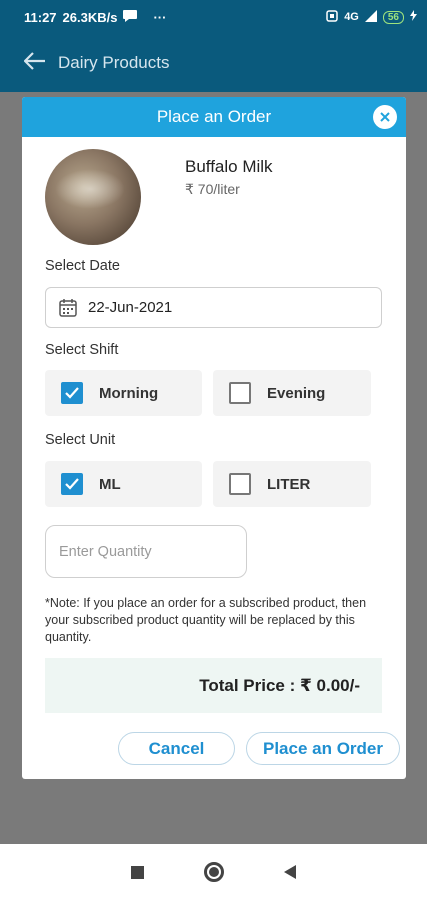 The image size is (427, 900). I want to click on app-bar-title: Dairy Products, so click(114, 62).